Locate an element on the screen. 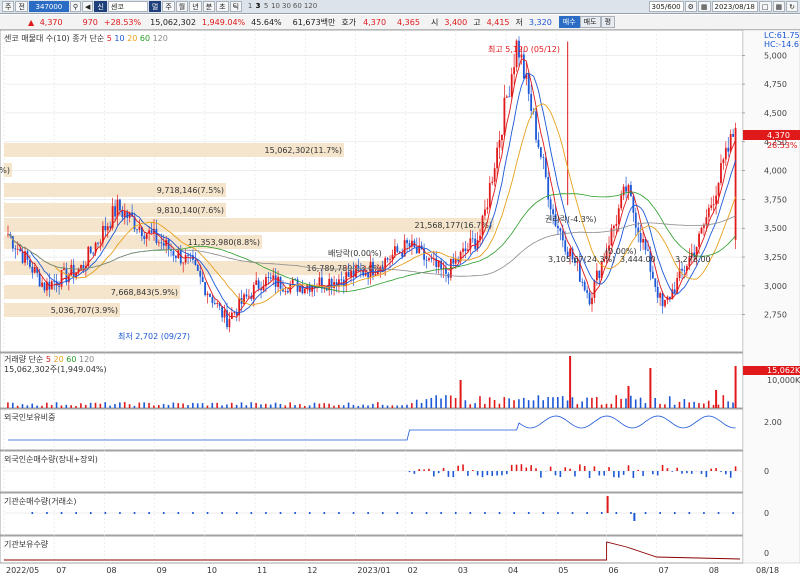 The width and height of the screenshot is (800, 576). event-annotation: (0.00%) is located at coordinates (621, 251).